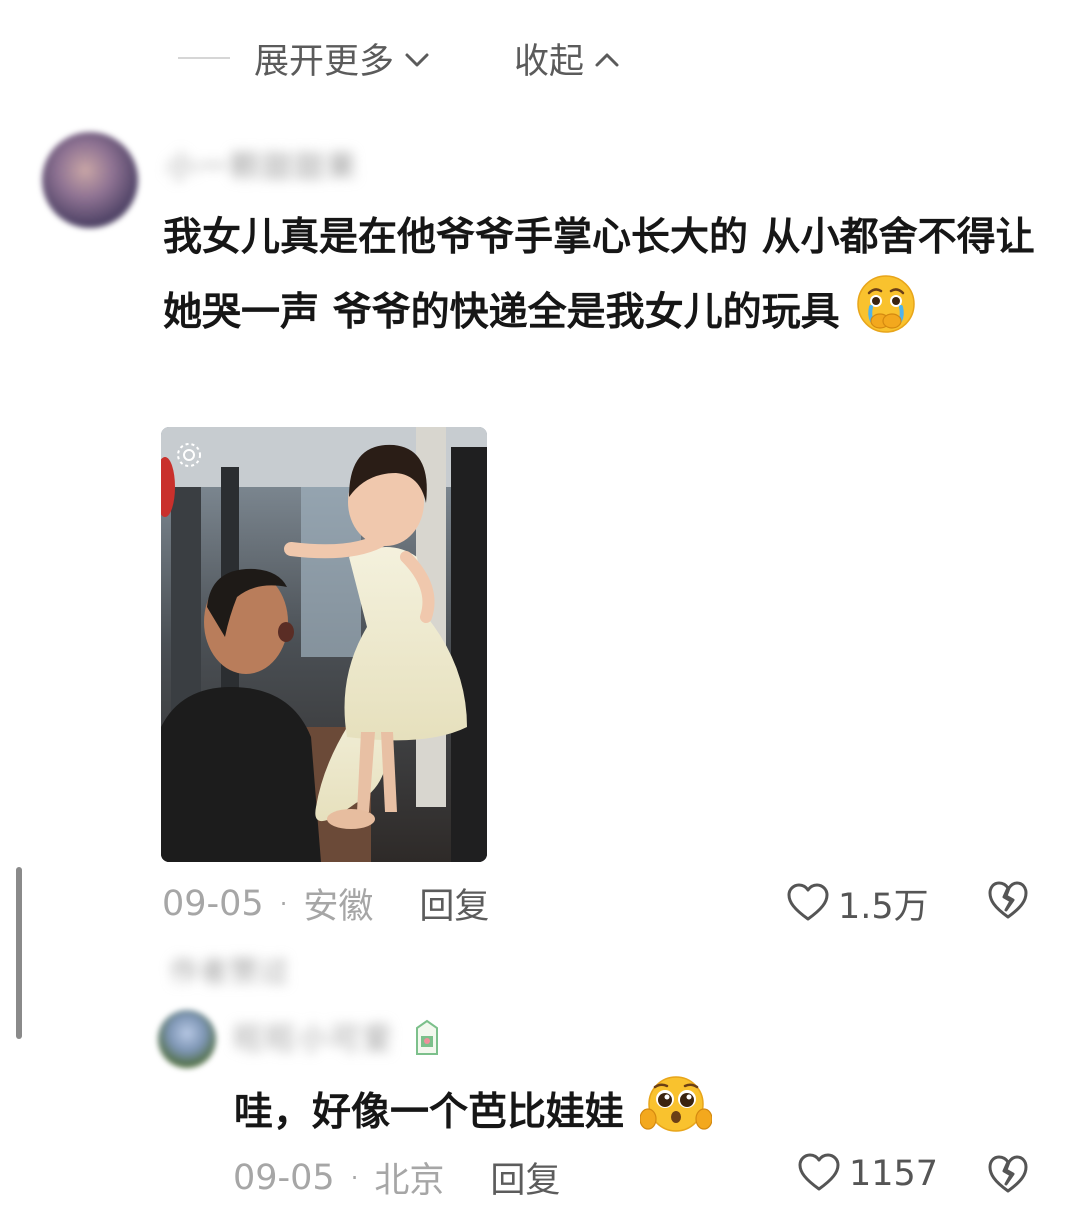 The height and width of the screenshot is (1223, 1080). I want to click on like-button: 1.5万, so click(857, 903).